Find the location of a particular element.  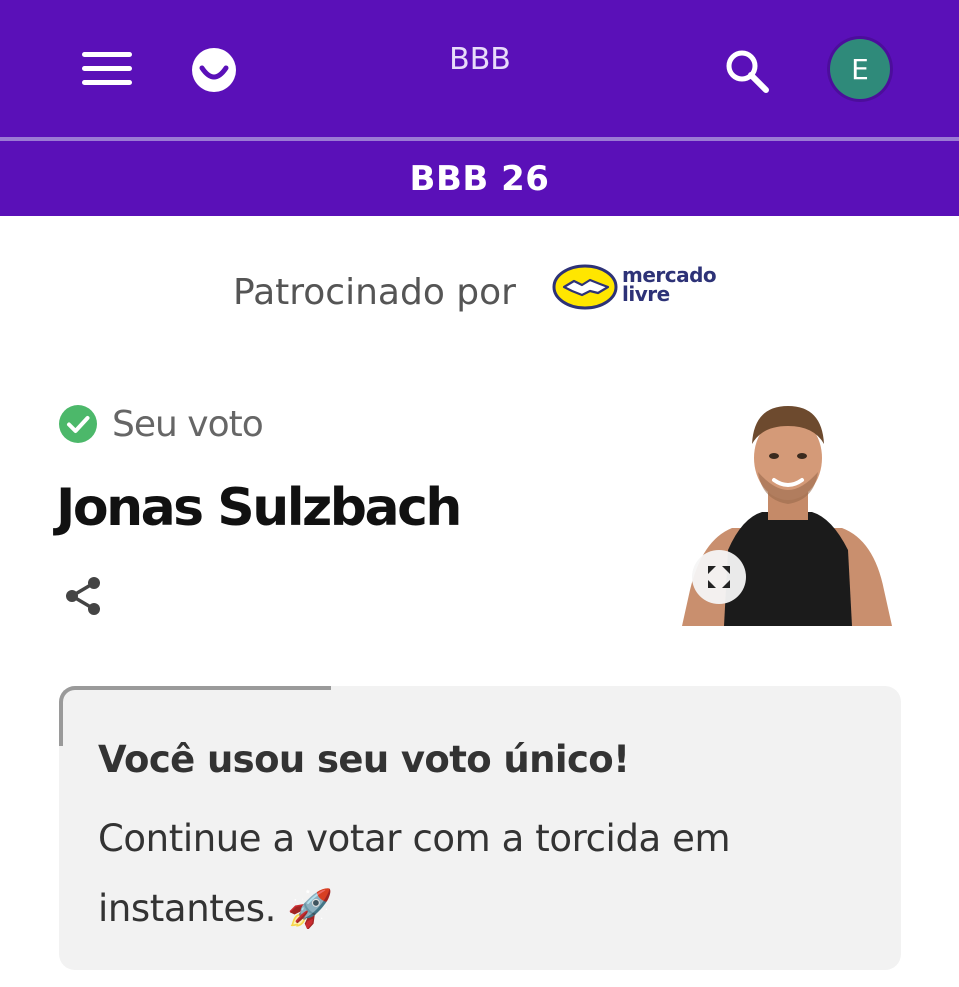

sponsor-label: Patrocinado por is located at coordinates (374, 292).